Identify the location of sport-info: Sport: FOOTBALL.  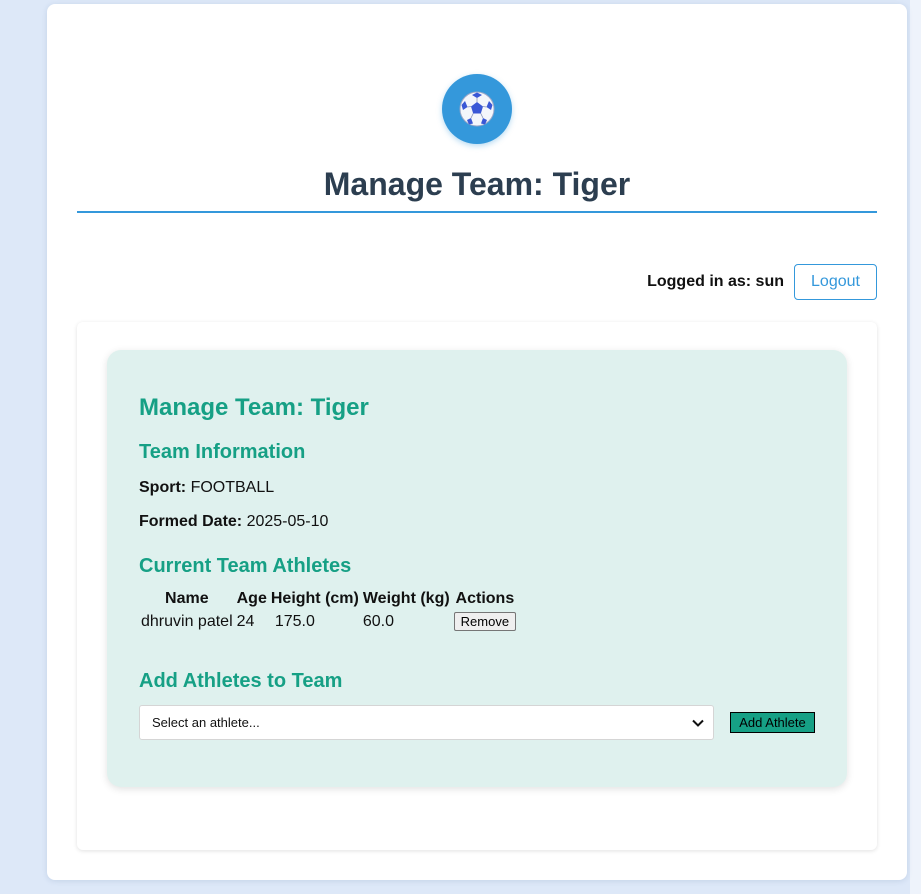
(206, 488).